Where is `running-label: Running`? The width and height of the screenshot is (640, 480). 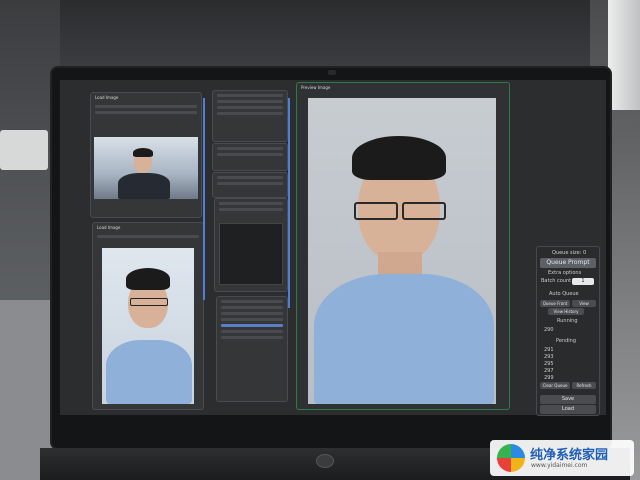 running-label: Running is located at coordinates (567, 321).